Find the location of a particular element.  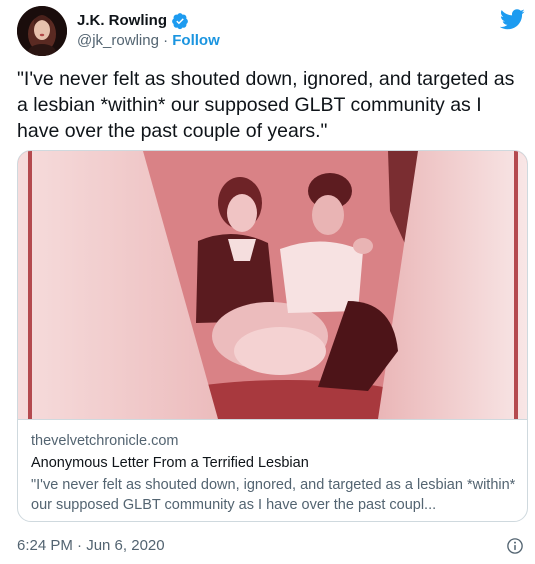

author-handle: @jk_rowling is located at coordinates (118, 40).